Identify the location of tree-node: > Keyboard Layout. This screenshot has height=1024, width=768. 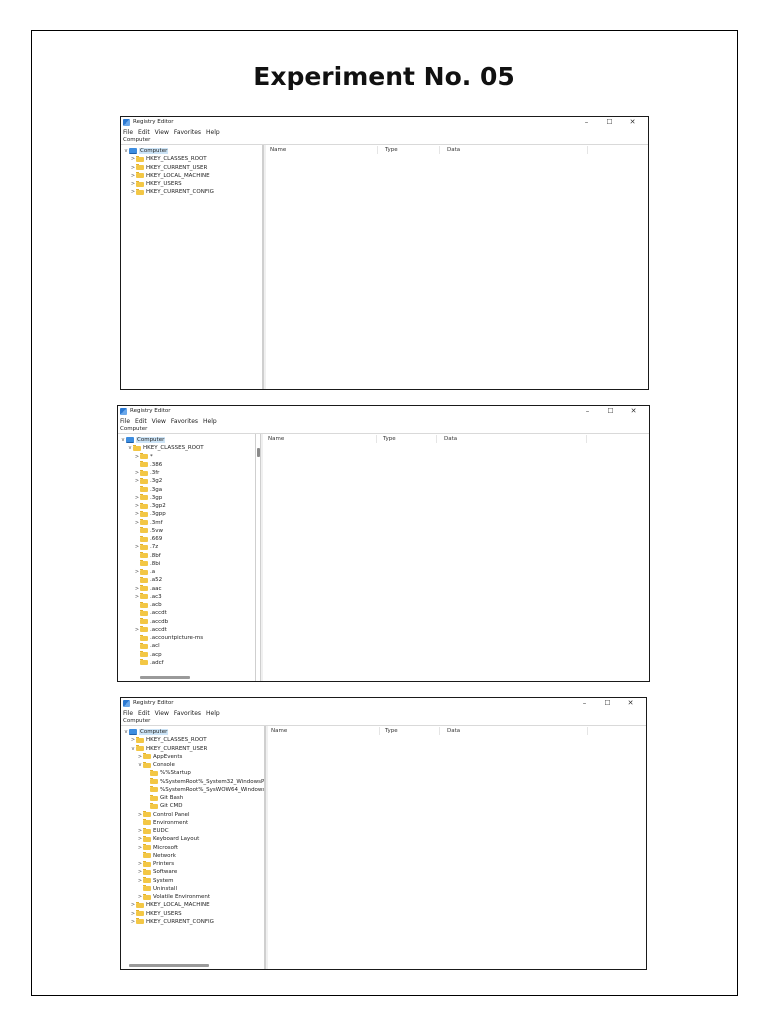
(168, 839).